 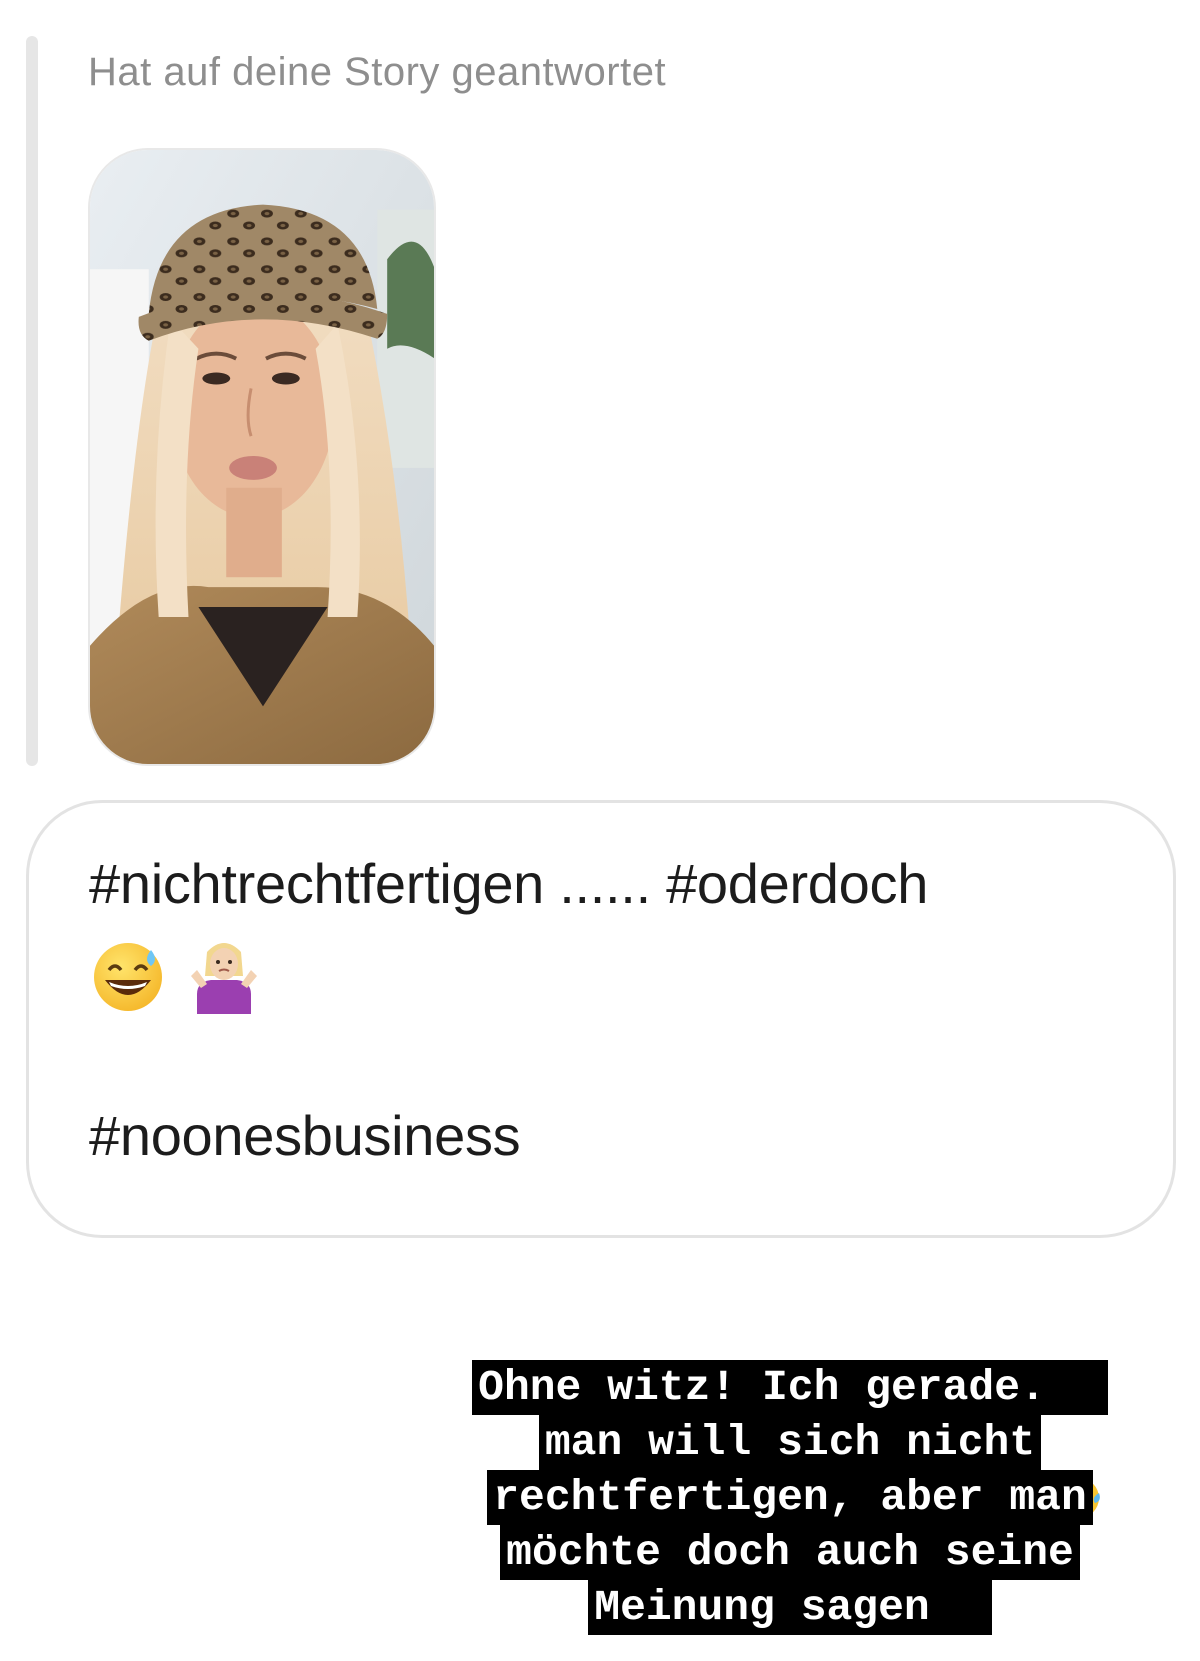 I want to click on caption-line-5: Meinung sagen, so click(x=790, y=1607).